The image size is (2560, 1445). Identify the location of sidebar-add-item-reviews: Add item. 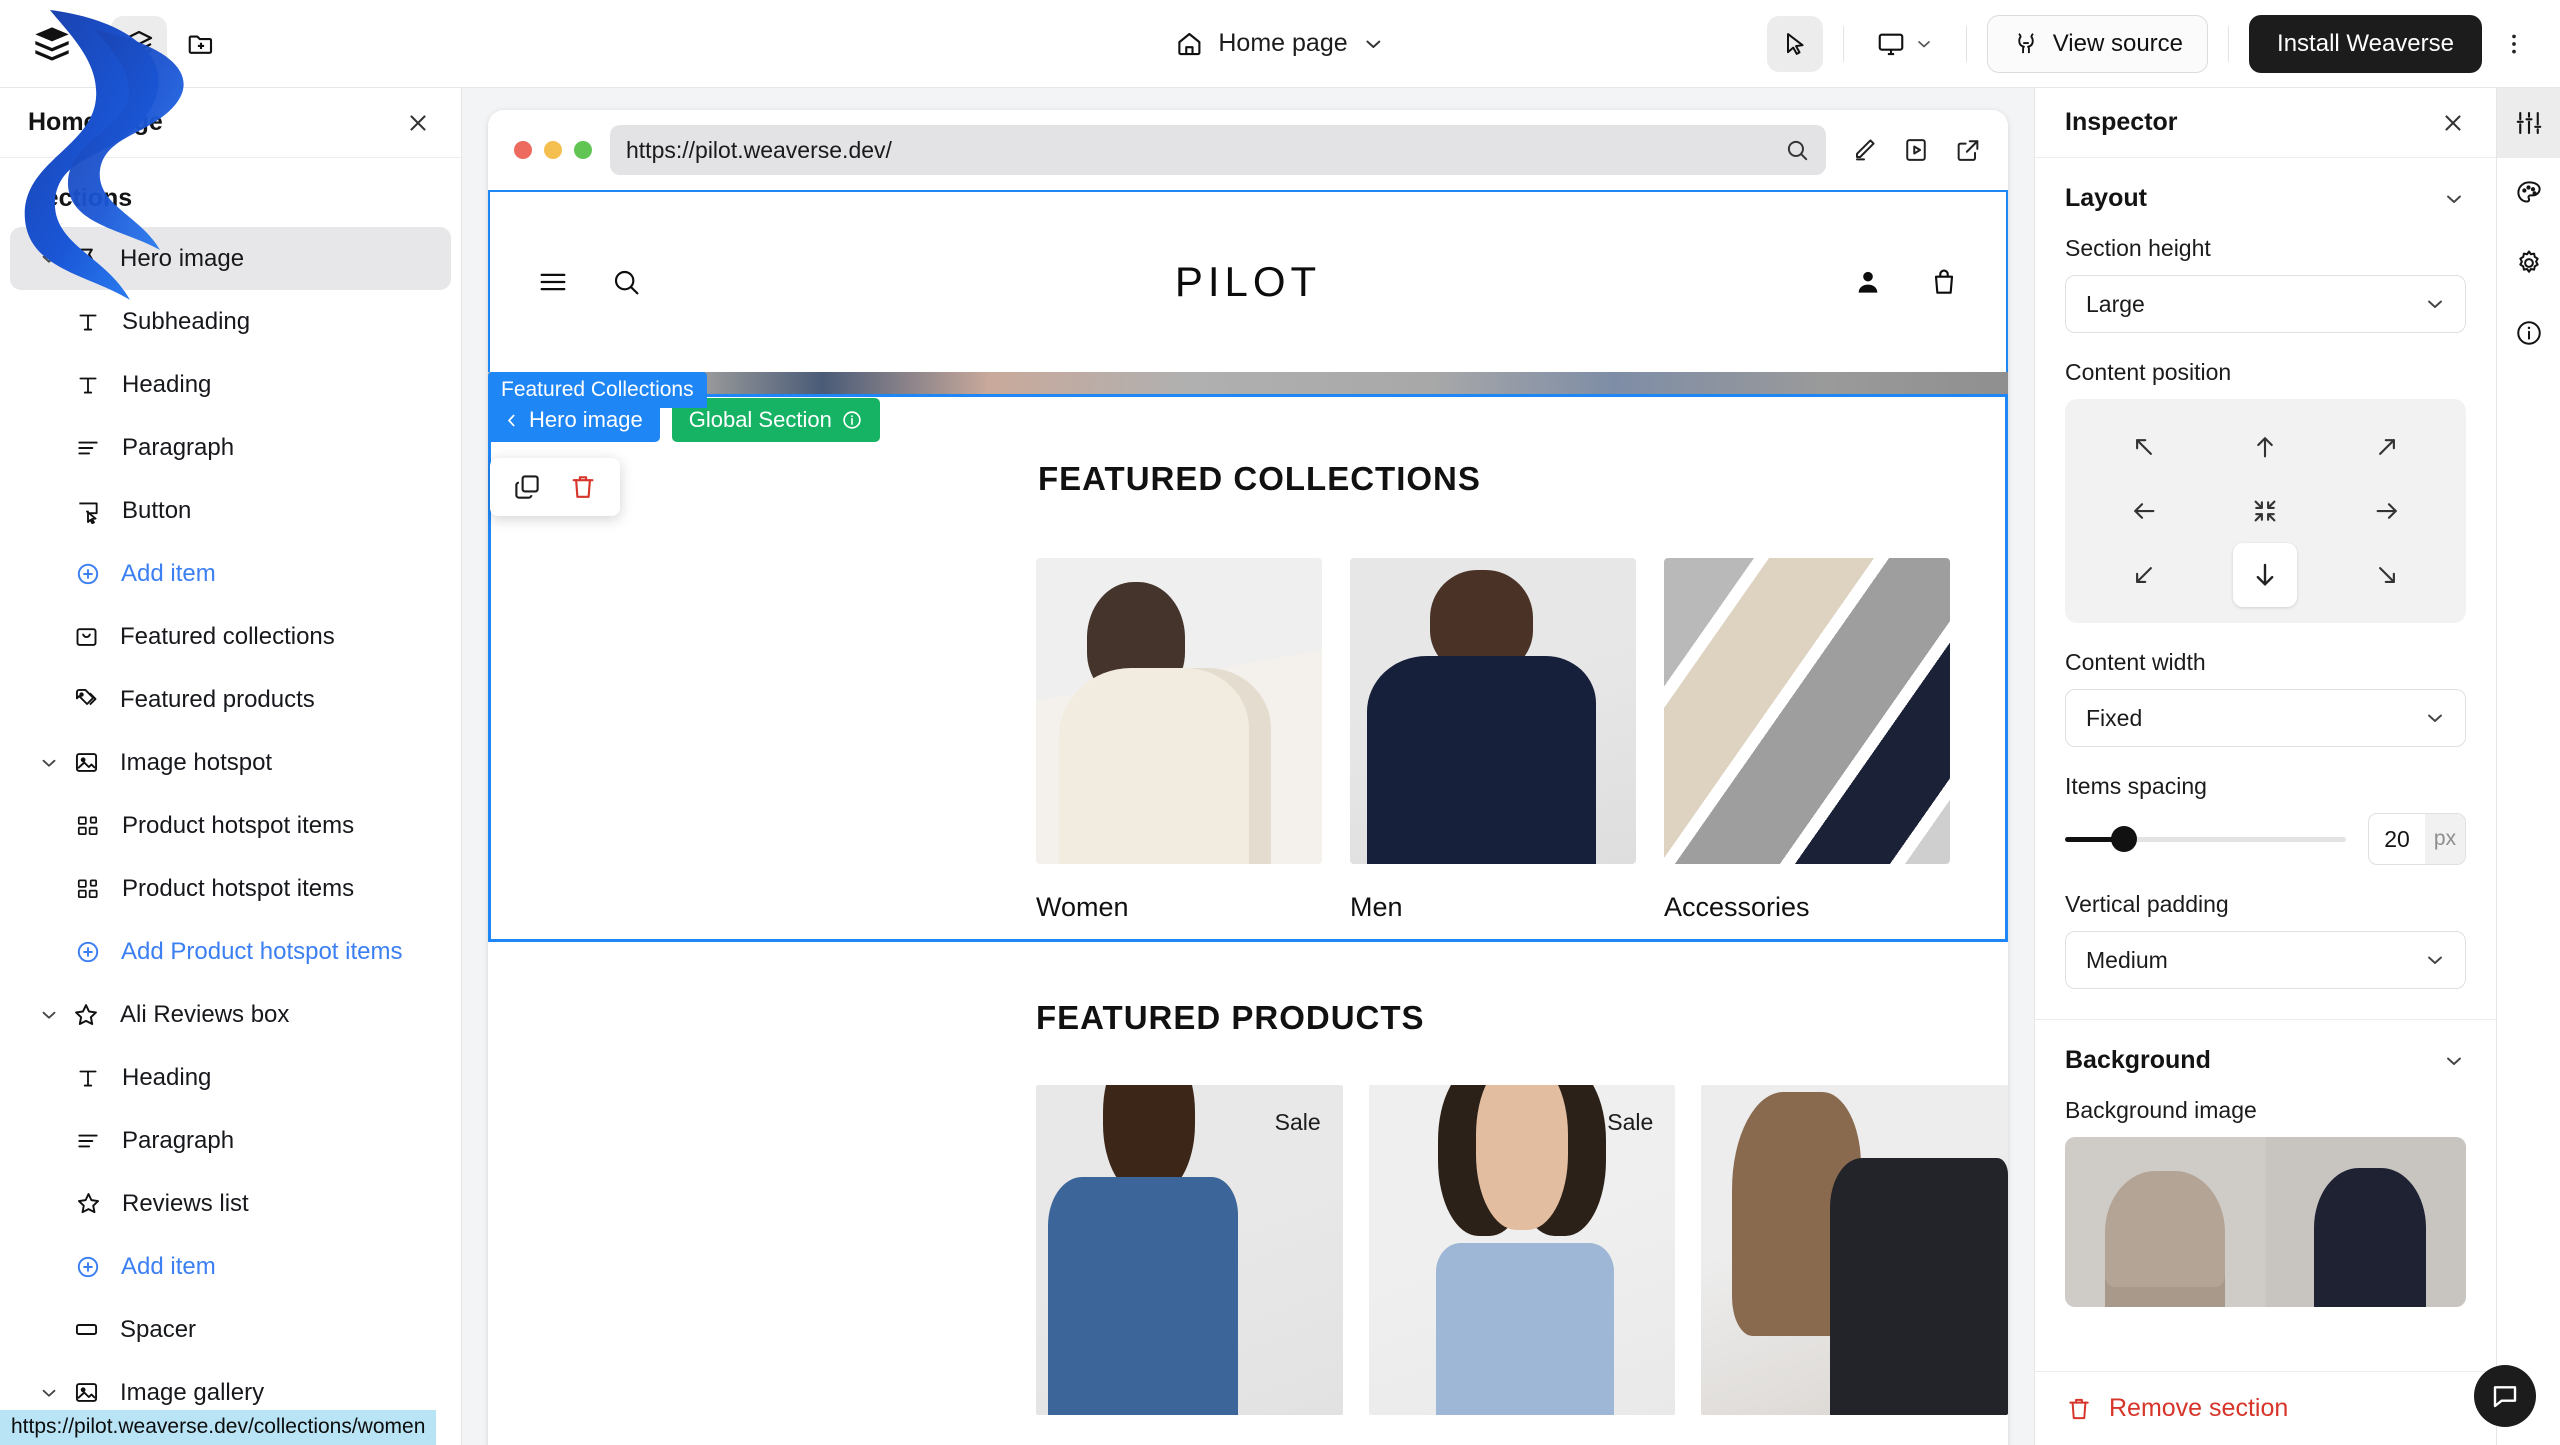
(230, 1266).